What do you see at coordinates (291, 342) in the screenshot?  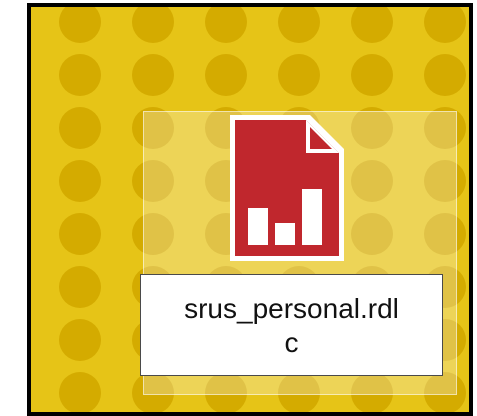 I see `file-name-line-2: c` at bounding box center [291, 342].